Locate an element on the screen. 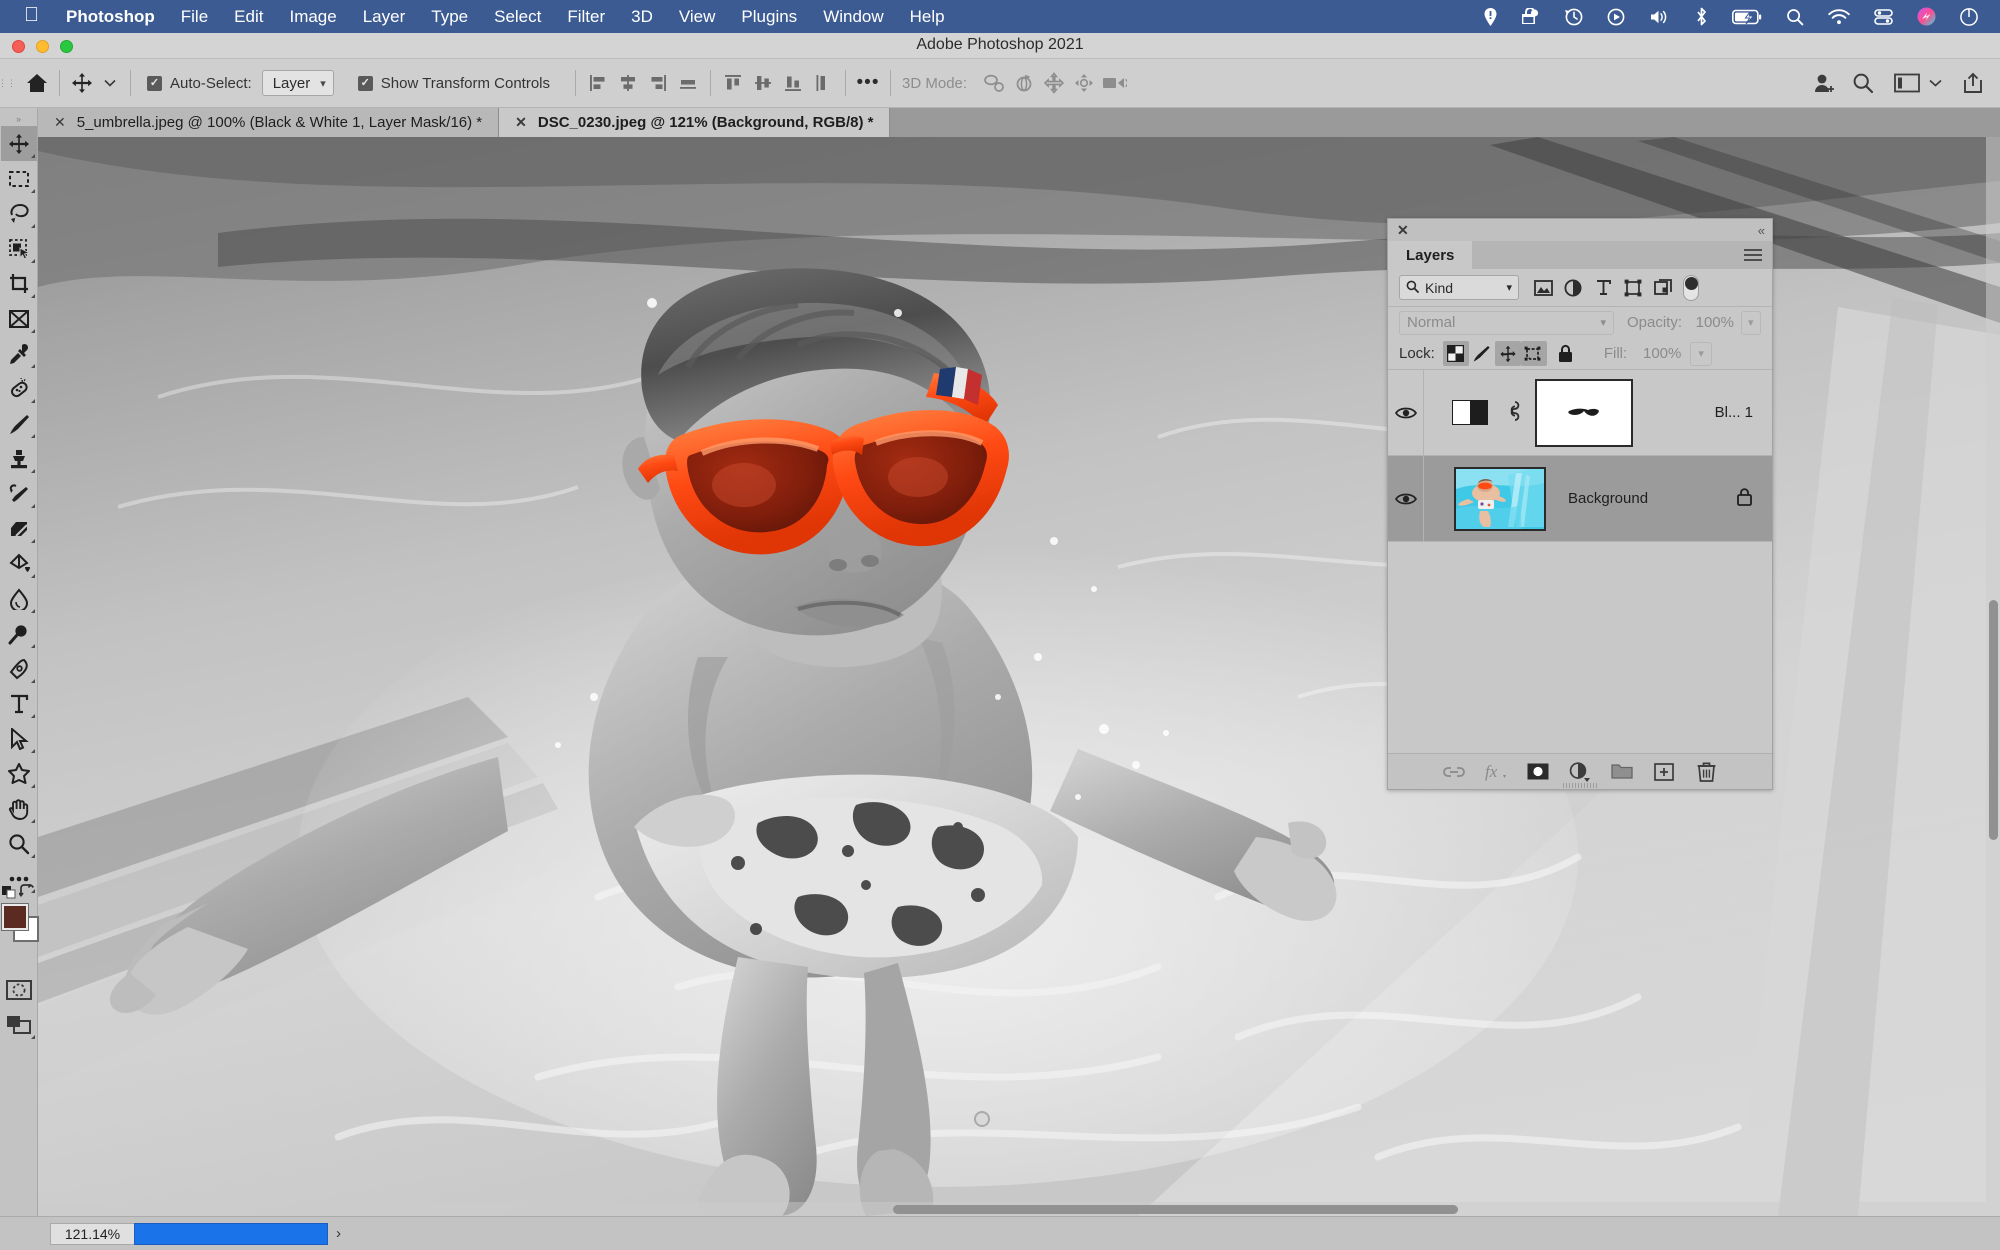  lock-position-button is located at coordinates (1507, 353).